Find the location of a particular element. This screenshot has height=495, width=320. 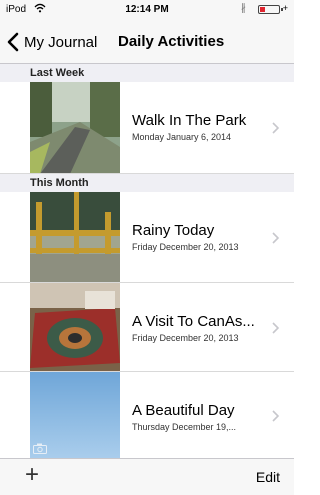

add-entry-button: + is located at coordinates (32, 475).